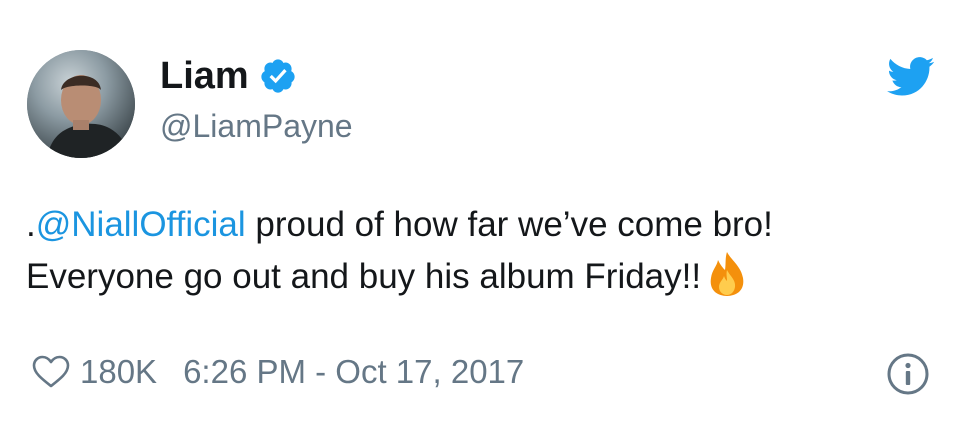 This screenshot has width=966, height=432. Describe the element at coordinates (51, 372) in the screenshot. I see `heart-icon` at that location.